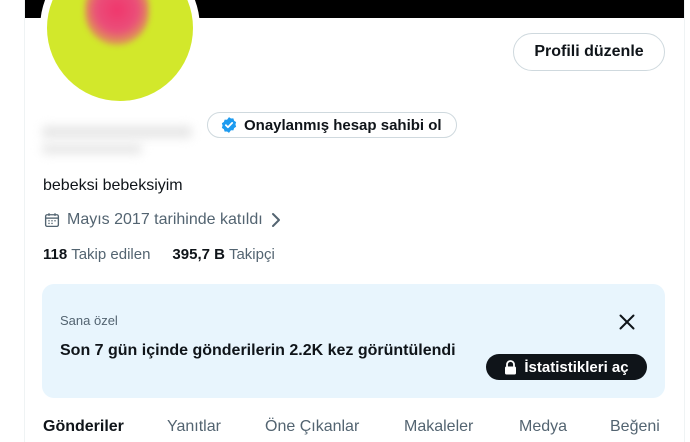 The height and width of the screenshot is (442, 690). I want to click on lock-icon, so click(511, 366).